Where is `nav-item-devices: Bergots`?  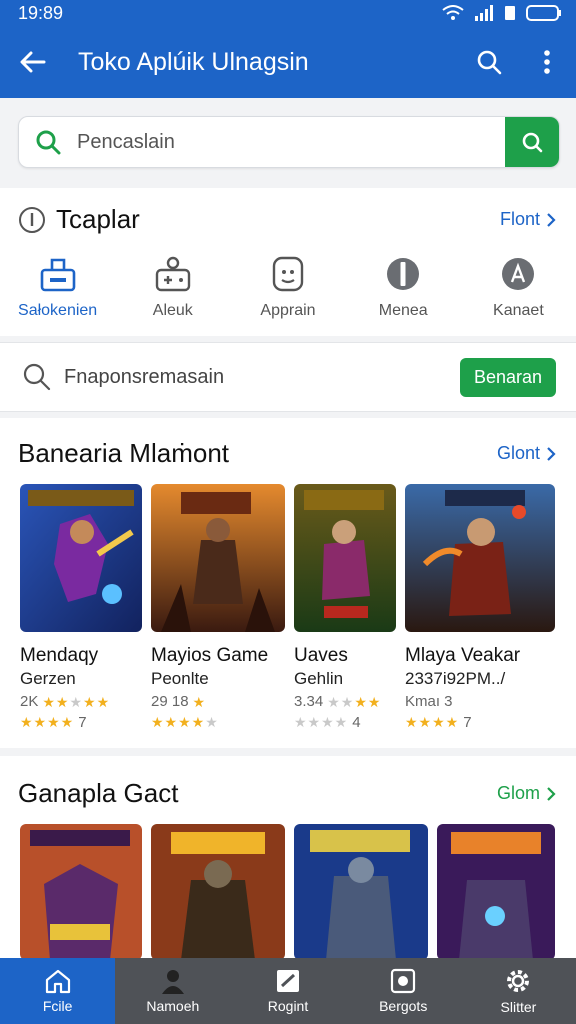
nav-item-devices: Bergots is located at coordinates (403, 991).